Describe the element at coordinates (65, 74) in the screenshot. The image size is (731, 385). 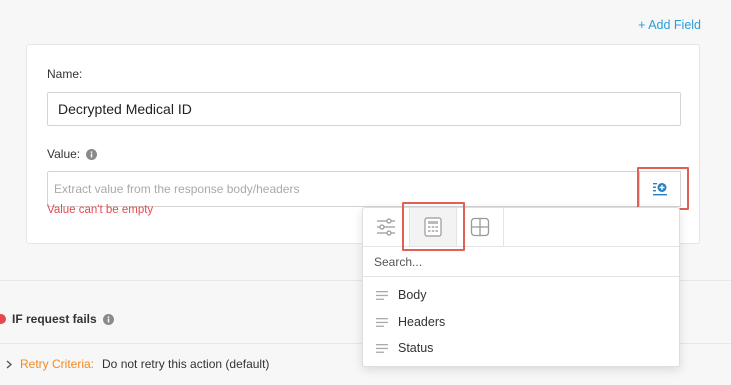
I see `name-label: Name:` at that location.